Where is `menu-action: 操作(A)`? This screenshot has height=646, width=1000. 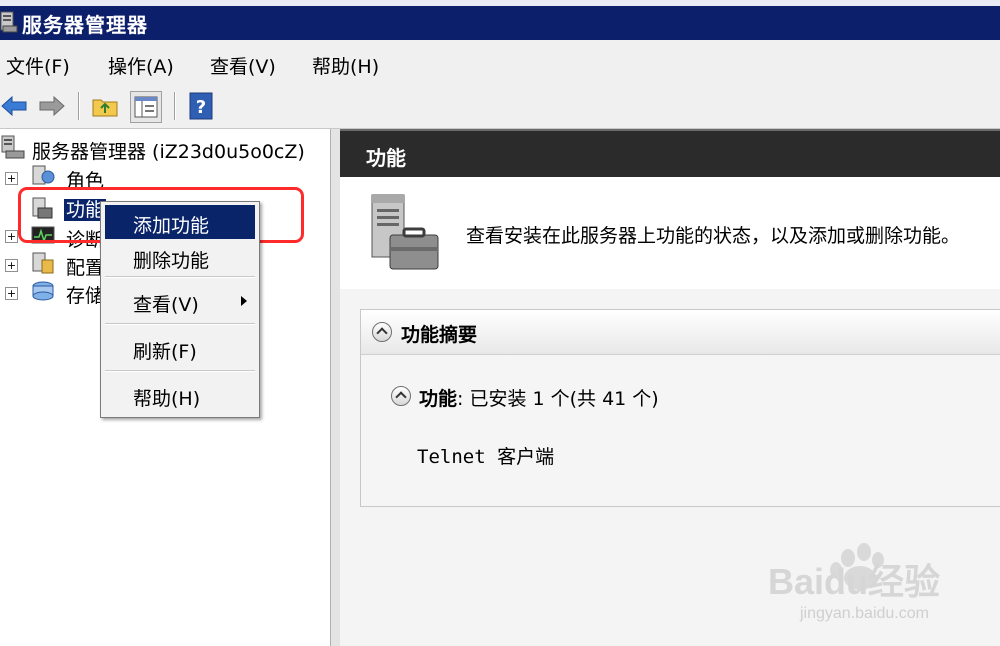
menu-action: 操作(A) is located at coordinates (141, 65).